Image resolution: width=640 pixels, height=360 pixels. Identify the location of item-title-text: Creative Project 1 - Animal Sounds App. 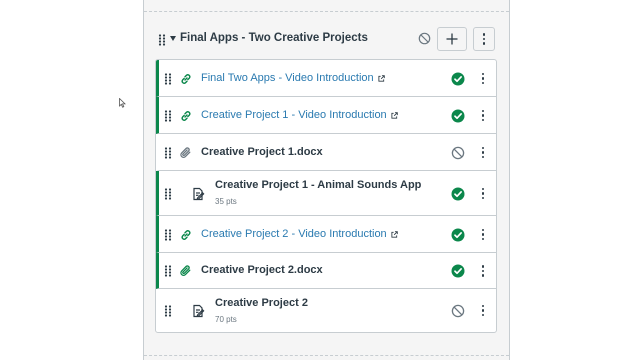
(318, 185).